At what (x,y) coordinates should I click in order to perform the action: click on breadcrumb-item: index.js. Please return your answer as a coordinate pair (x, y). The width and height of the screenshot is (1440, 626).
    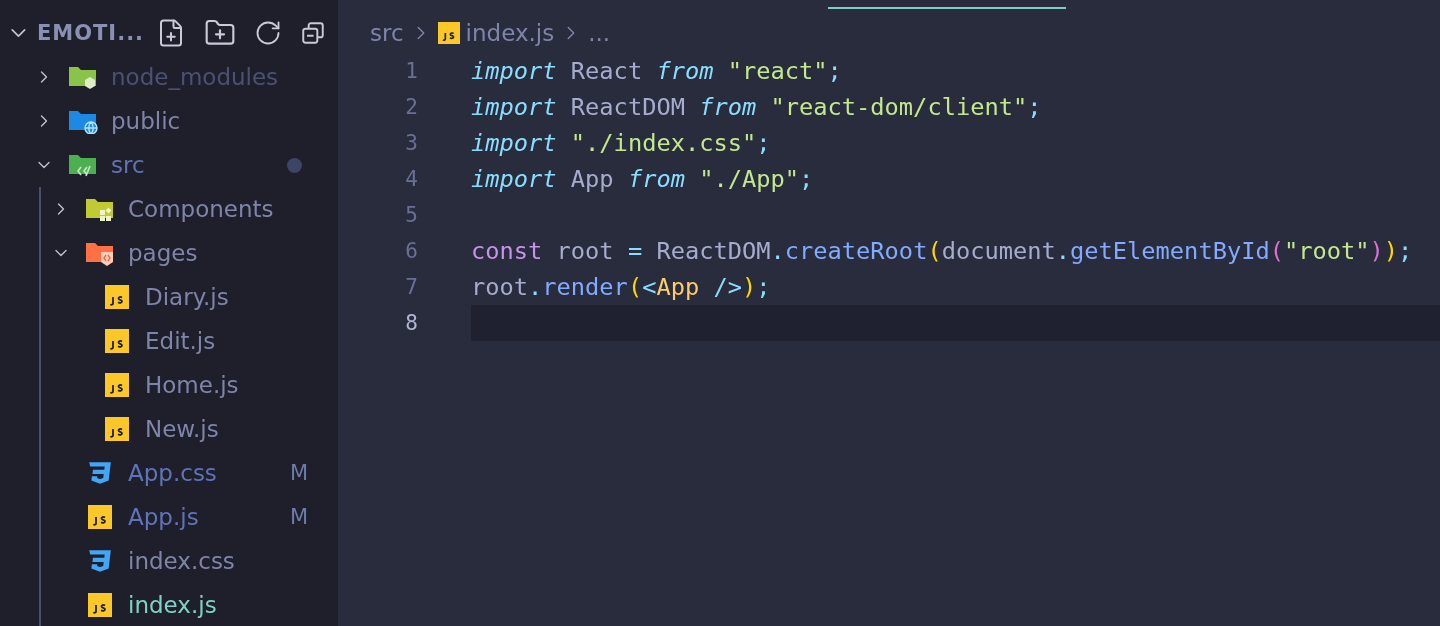
    Looking at the image, I should click on (510, 33).